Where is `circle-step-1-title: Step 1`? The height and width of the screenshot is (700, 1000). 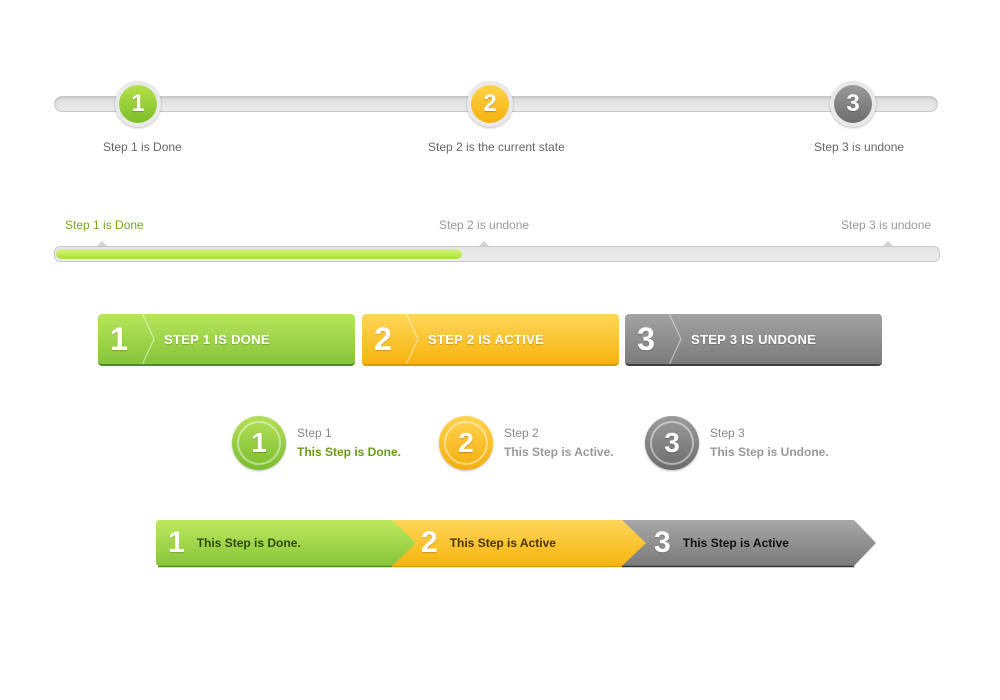
circle-step-1-title: Step 1 is located at coordinates (314, 433).